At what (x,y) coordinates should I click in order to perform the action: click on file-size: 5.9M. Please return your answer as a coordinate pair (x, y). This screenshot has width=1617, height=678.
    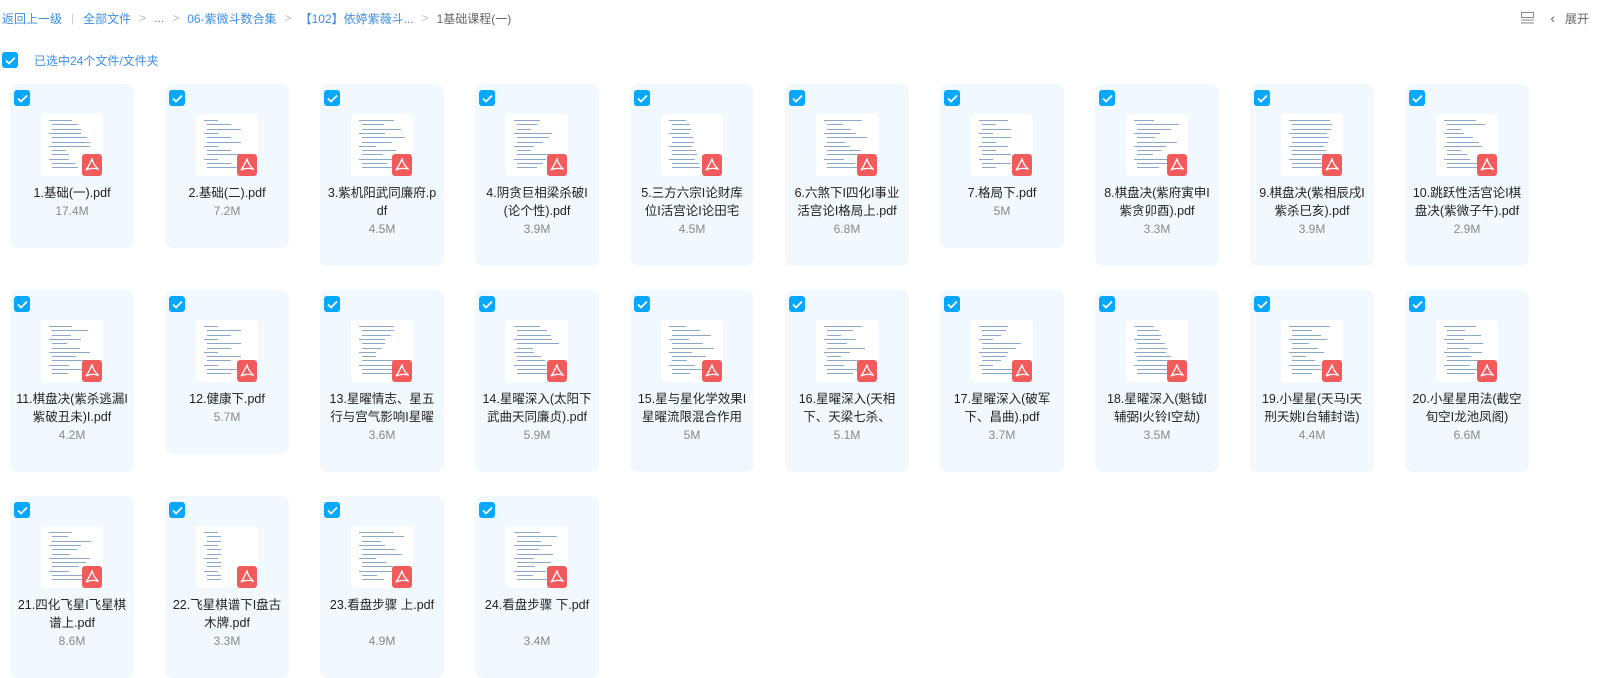
    Looking at the image, I should click on (537, 435).